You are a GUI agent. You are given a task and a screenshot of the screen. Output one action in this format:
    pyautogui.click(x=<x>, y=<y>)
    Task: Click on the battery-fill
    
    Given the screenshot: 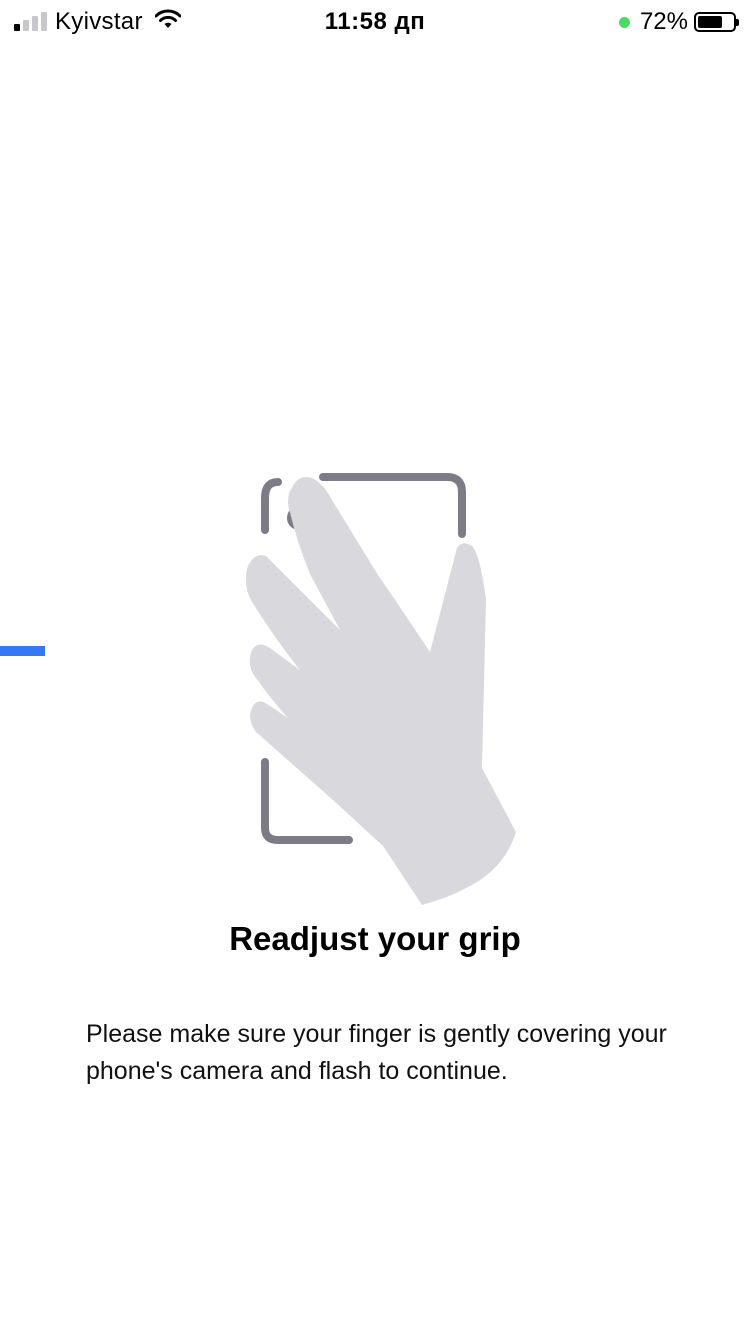 What is the action you would take?
    pyautogui.click(x=710, y=22)
    